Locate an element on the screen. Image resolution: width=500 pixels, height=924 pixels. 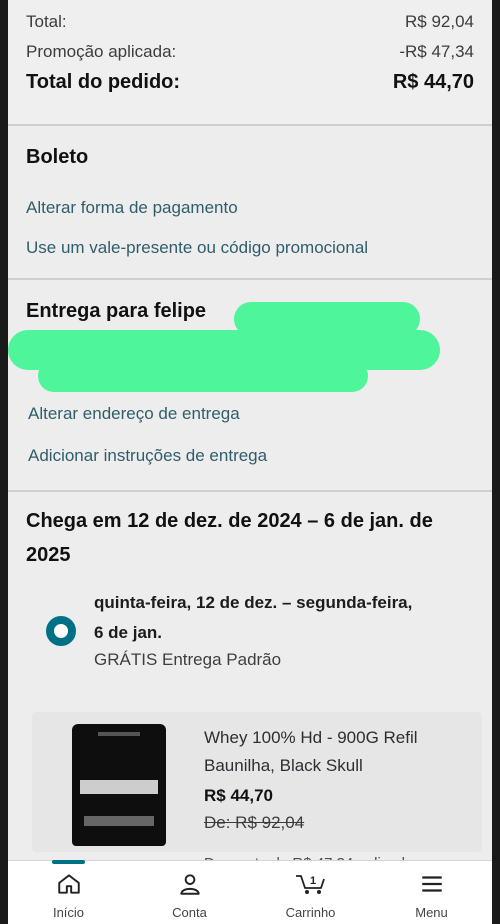
total-value: R$ 92,04 is located at coordinates (439, 21).